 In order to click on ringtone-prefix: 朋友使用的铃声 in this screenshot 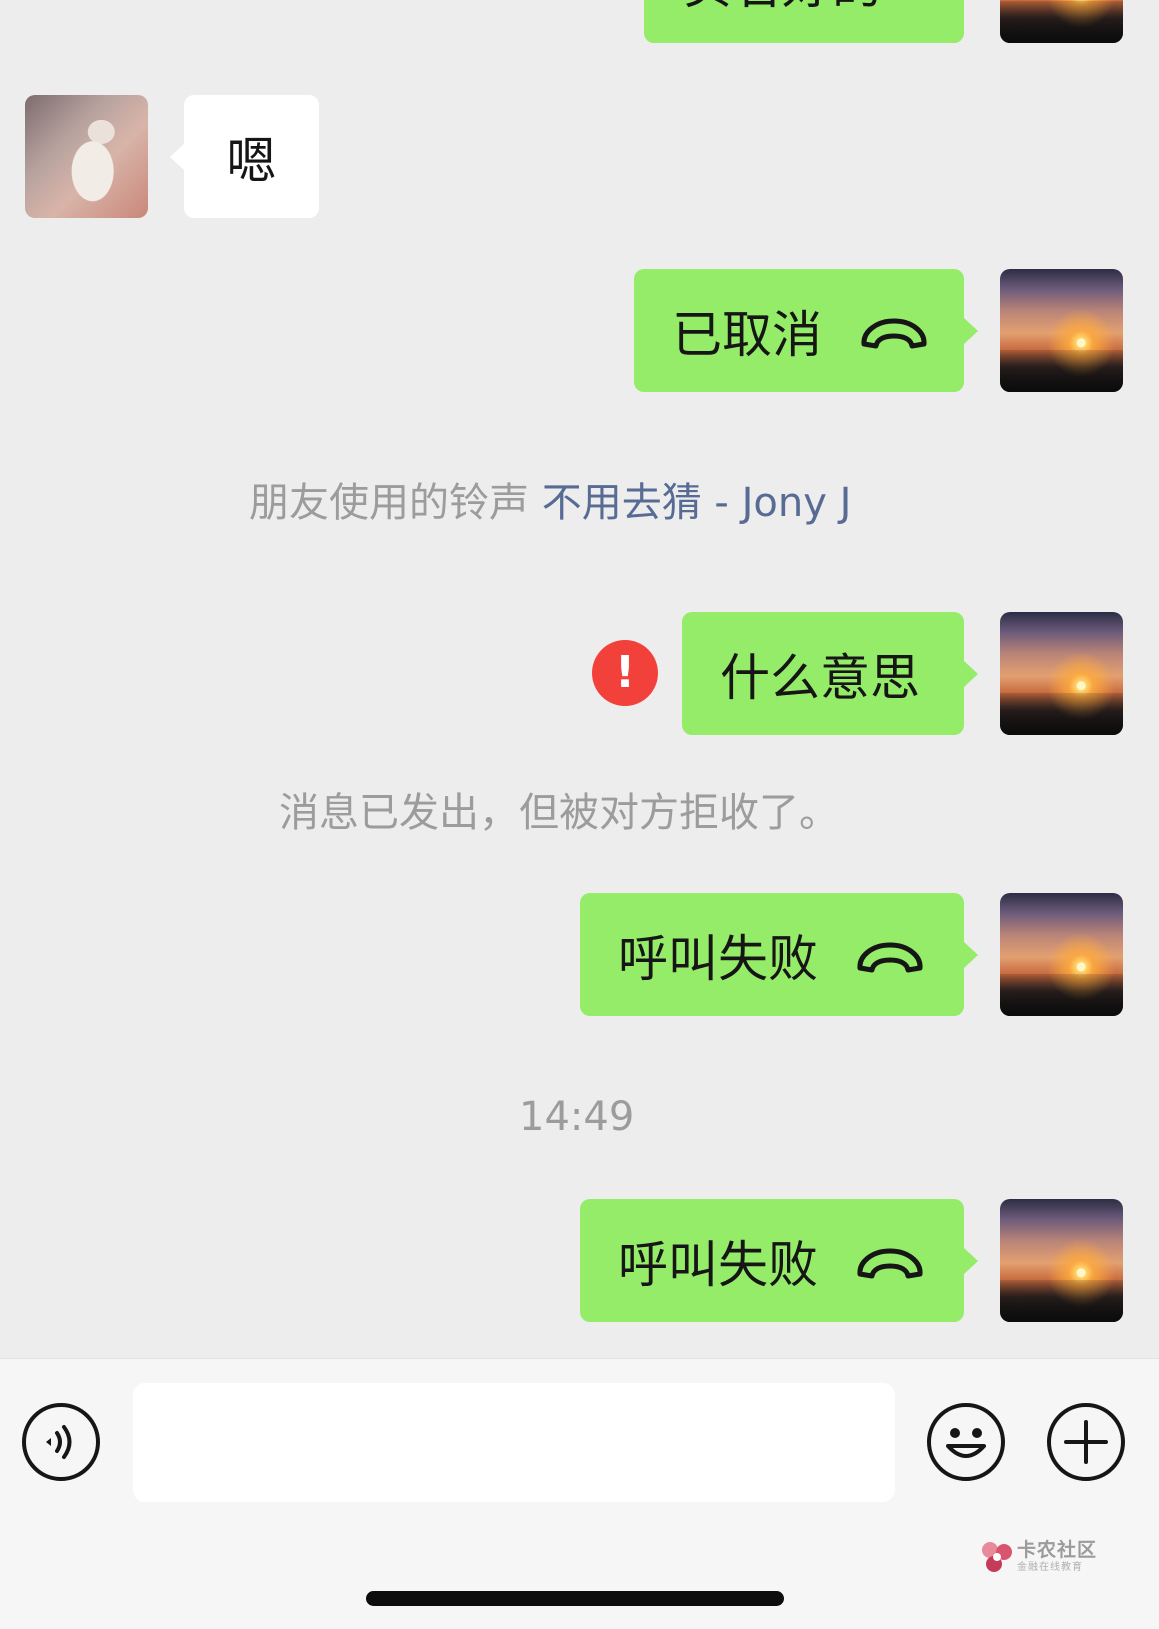, I will do `click(389, 503)`.